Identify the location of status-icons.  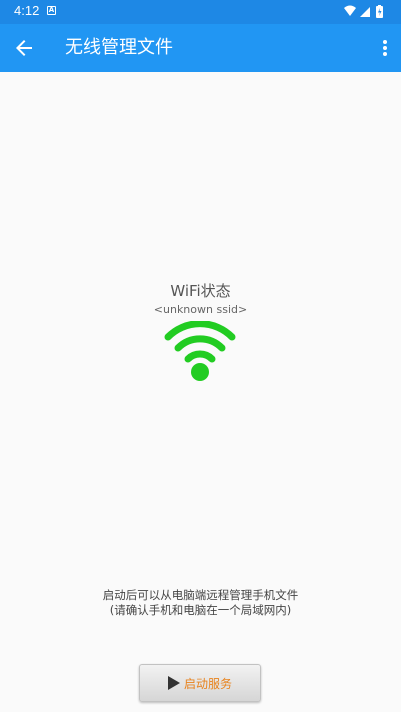
(363, 11).